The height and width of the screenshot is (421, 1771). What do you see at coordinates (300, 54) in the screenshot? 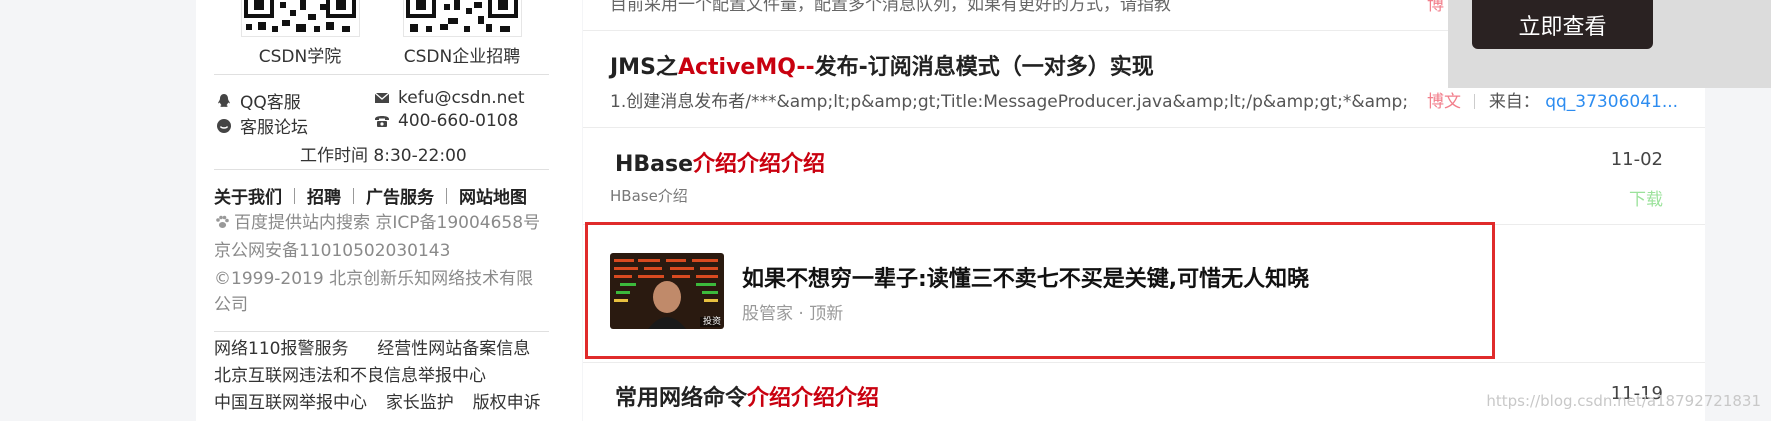
I see `qr-label-csdn-academy: CSDN学院` at bounding box center [300, 54].